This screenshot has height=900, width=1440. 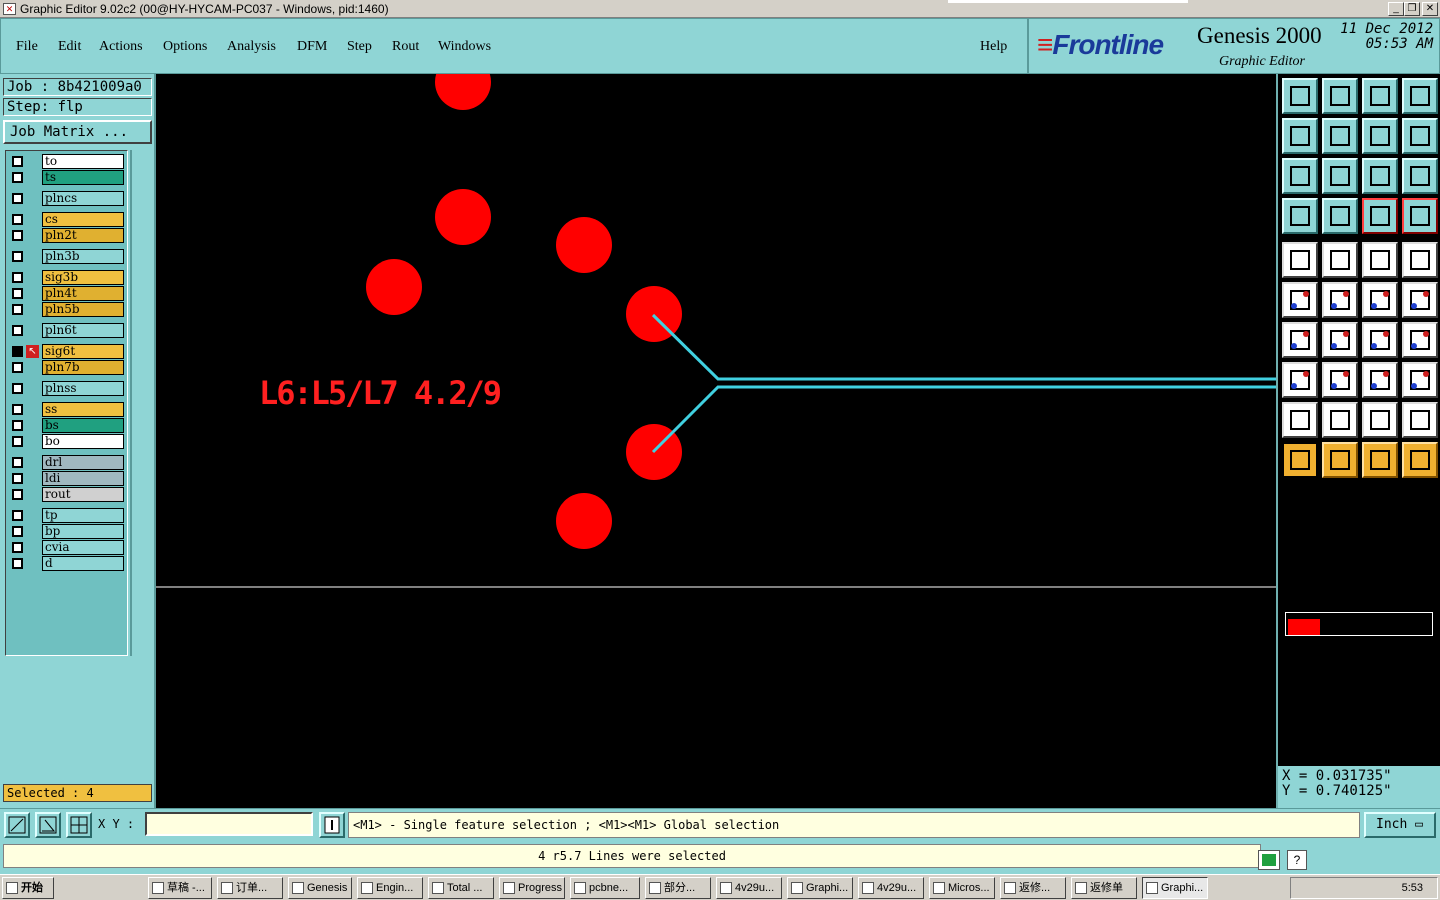 I want to click on layer-name: ldi, so click(x=83, y=478).